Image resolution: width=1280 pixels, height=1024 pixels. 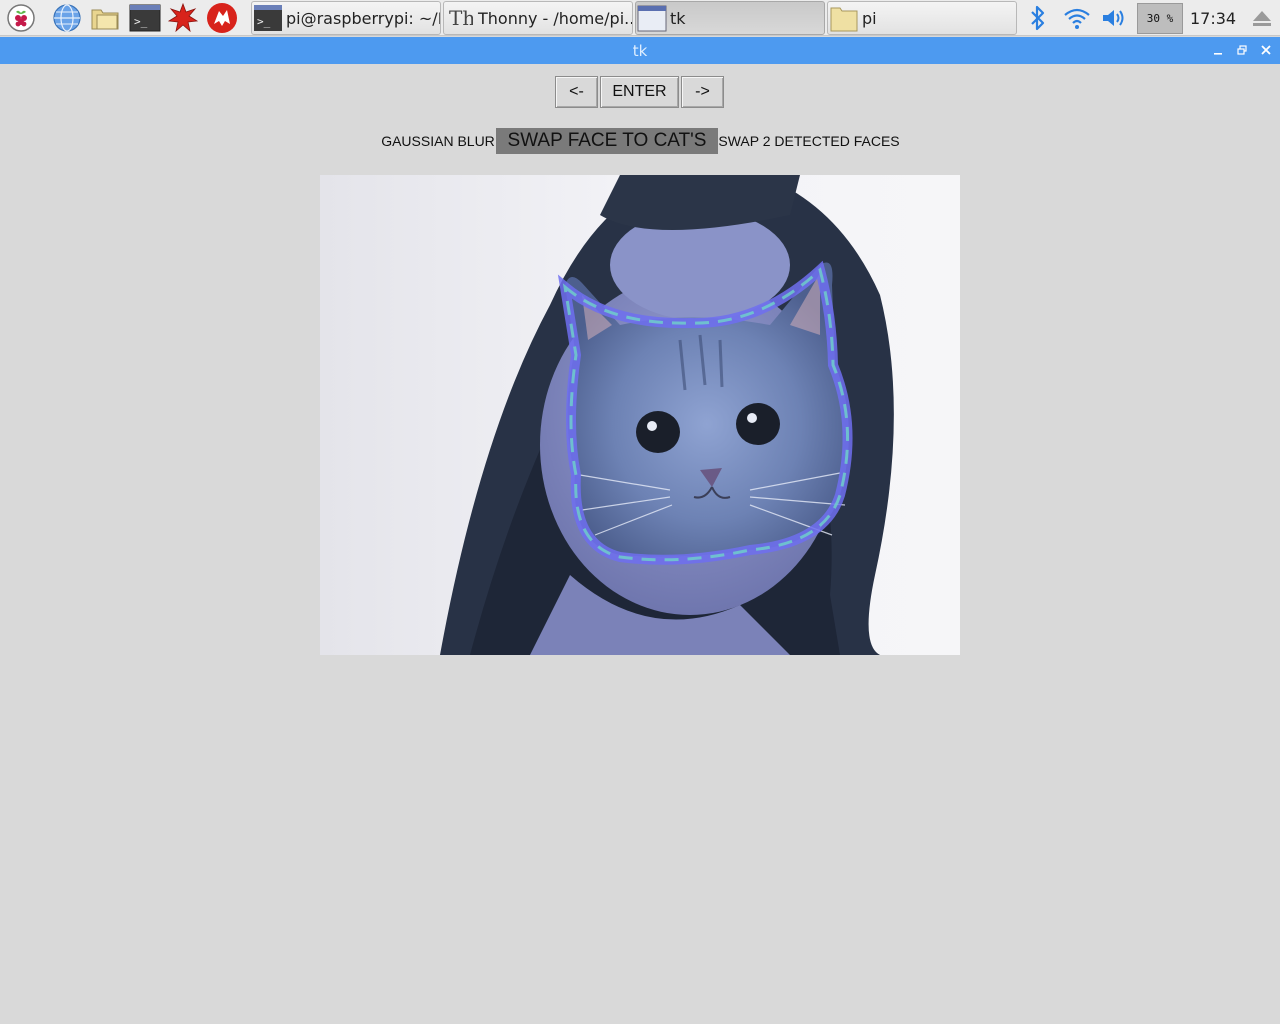 What do you see at coordinates (222, 18) in the screenshot?
I see `wolfram-icon` at bounding box center [222, 18].